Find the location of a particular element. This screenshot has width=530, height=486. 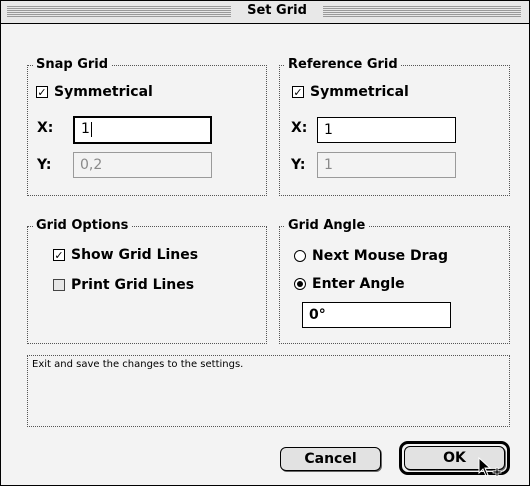

dialog-title: Set Grid is located at coordinates (277, 10).